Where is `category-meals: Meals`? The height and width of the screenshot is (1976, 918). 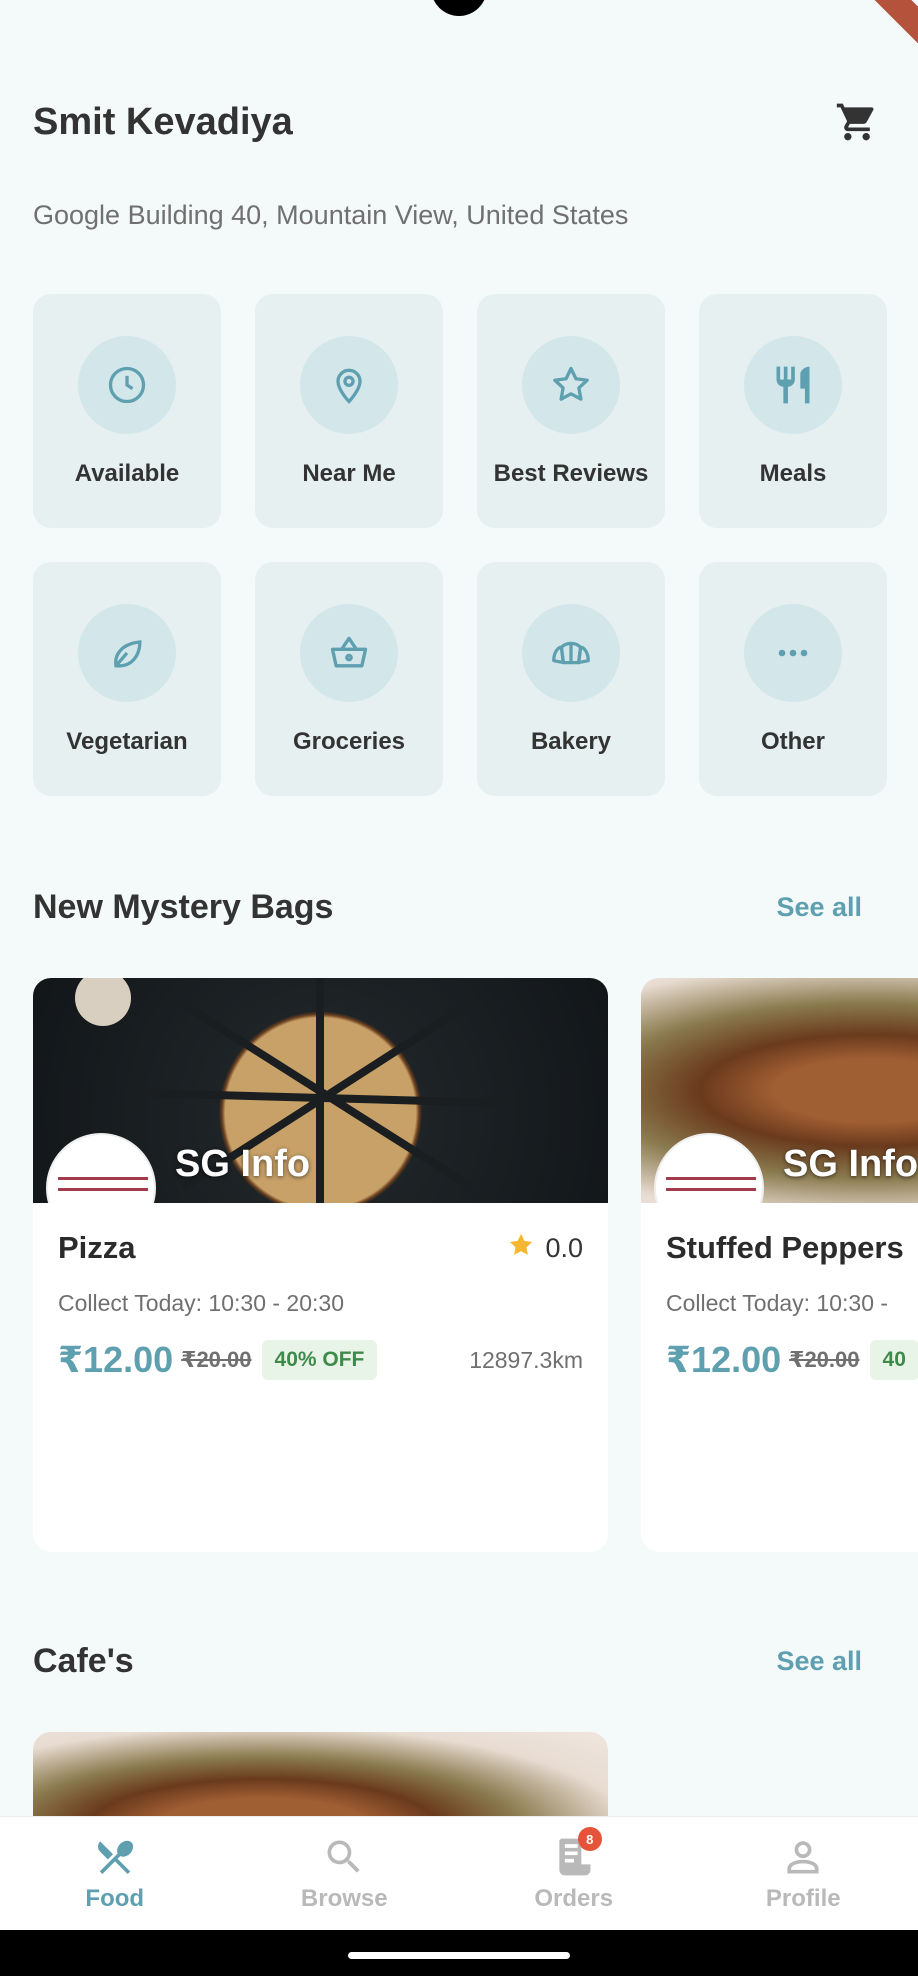
category-meals: Meals is located at coordinates (793, 411).